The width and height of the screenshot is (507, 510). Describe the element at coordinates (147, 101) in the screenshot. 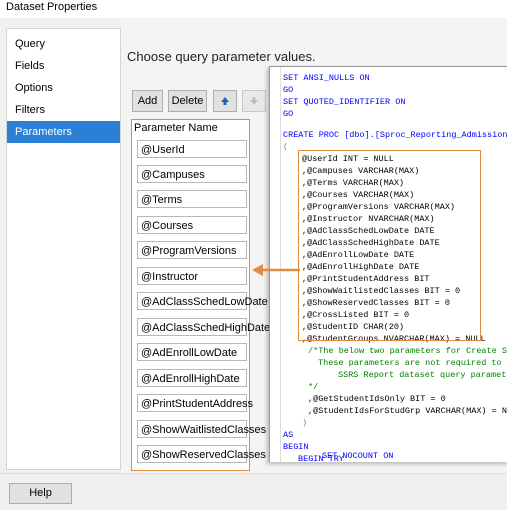

I see `add-button: Add` at that location.